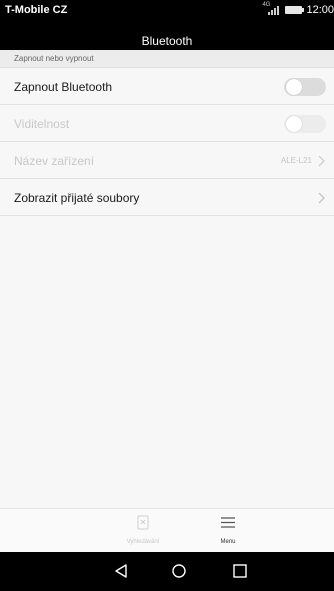  What do you see at coordinates (228, 542) in the screenshot?
I see `menu-label: Menu` at bounding box center [228, 542].